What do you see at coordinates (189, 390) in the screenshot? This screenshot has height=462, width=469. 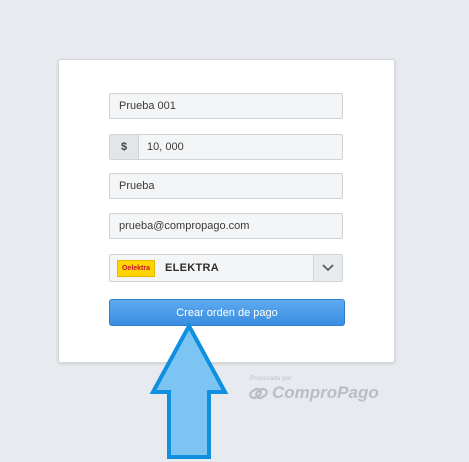 I see `up-arrow-icon` at bounding box center [189, 390].